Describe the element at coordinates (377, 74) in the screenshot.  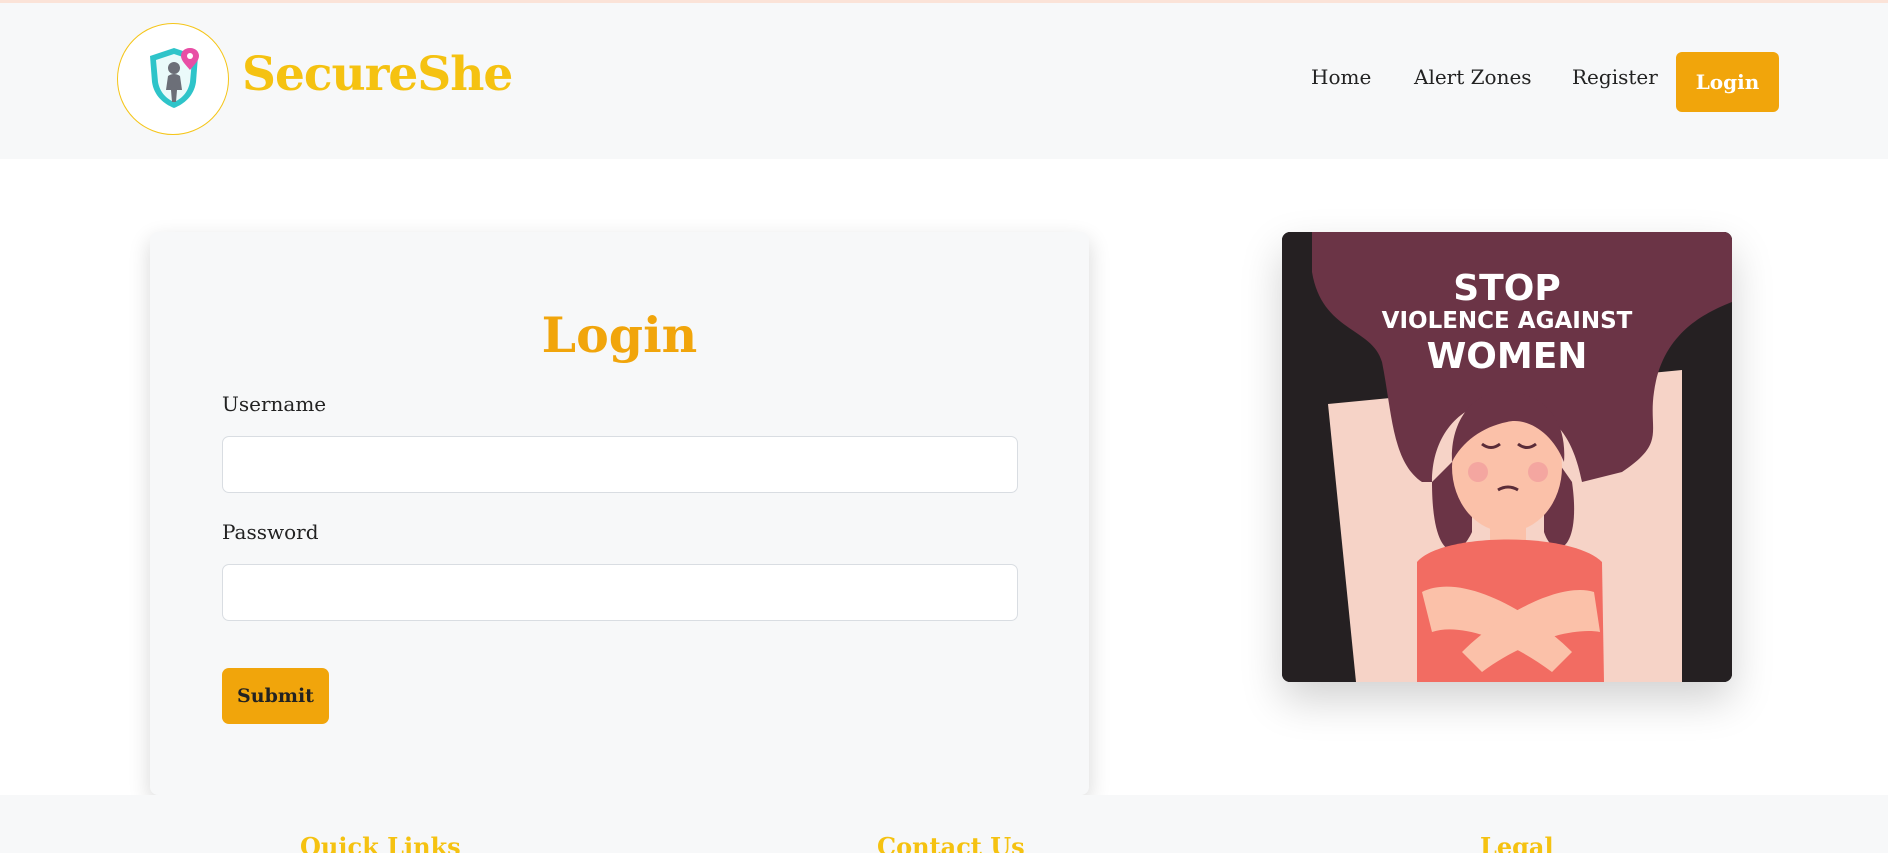
I see `brand-name: SecureShe` at that location.